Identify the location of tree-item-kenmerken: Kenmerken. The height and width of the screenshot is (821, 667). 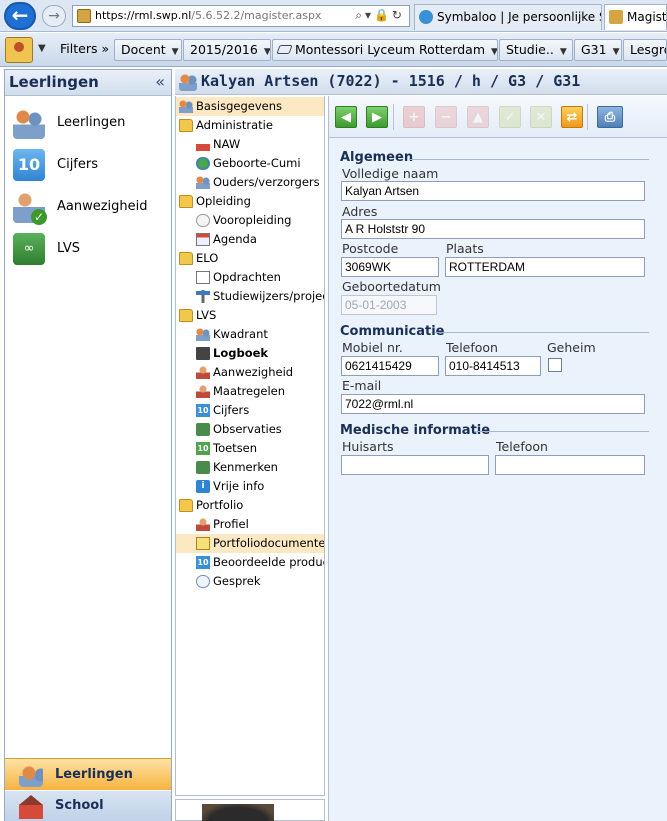
(250, 467).